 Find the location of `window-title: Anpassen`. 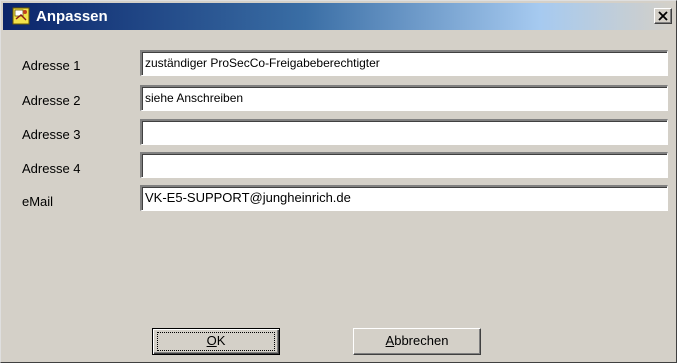

window-title: Anpassen is located at coordinates (72, 16).